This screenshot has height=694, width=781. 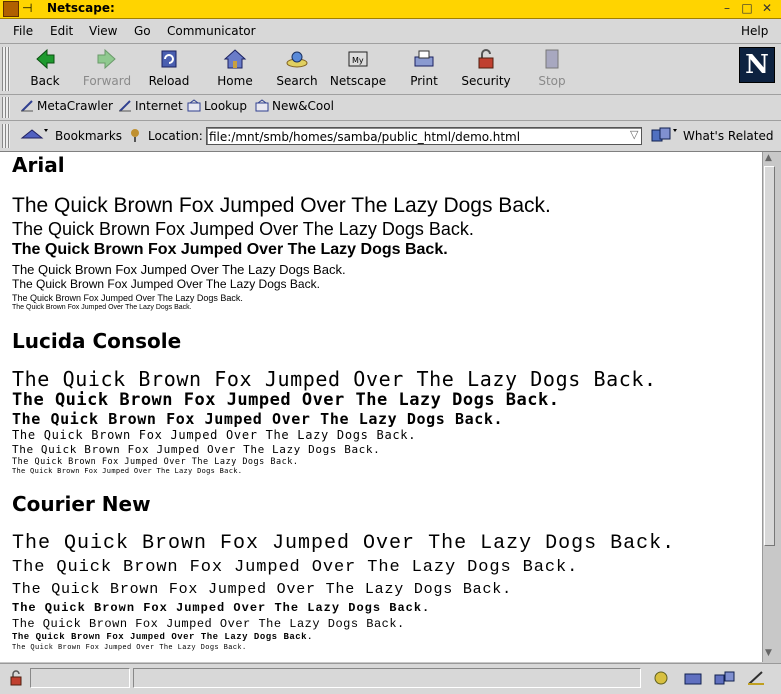 I want to click on status-bar, so click(x=390, y=678).